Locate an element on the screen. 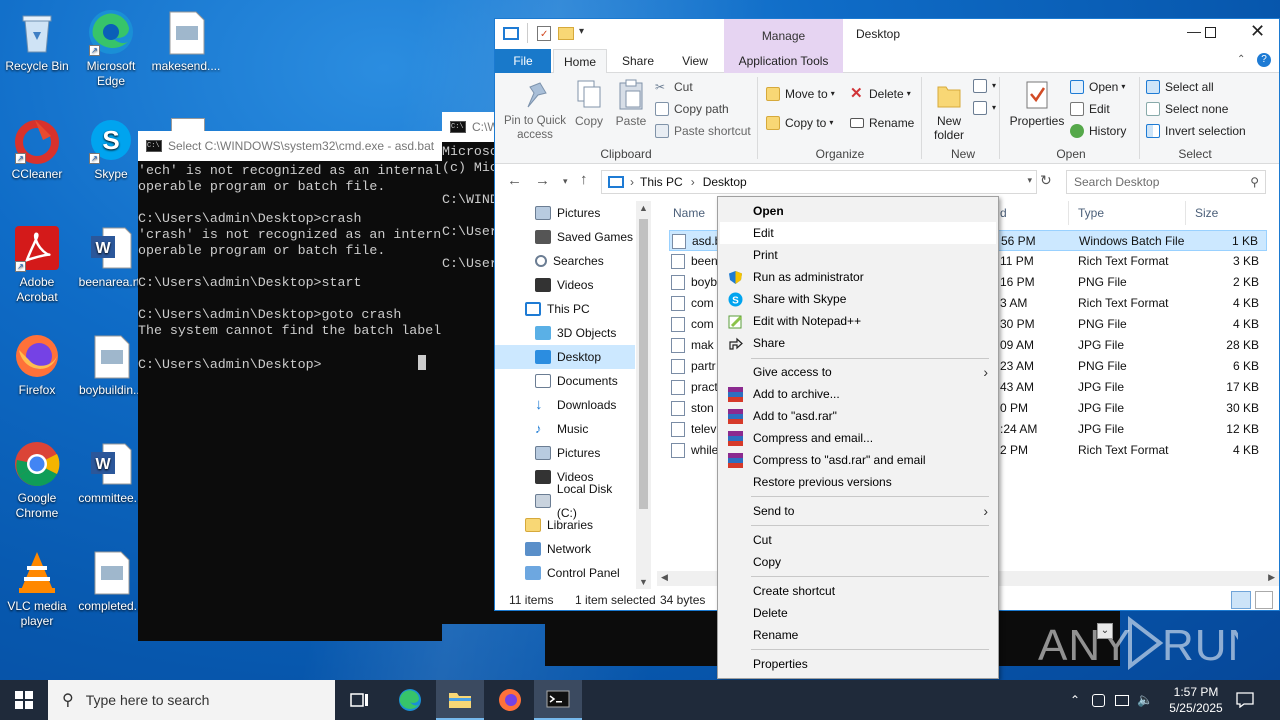 Image resolution: width=1280 pixels, height=720 pixels. address-dropdown-icon: ▾ is located at coordinates (1029, 180).